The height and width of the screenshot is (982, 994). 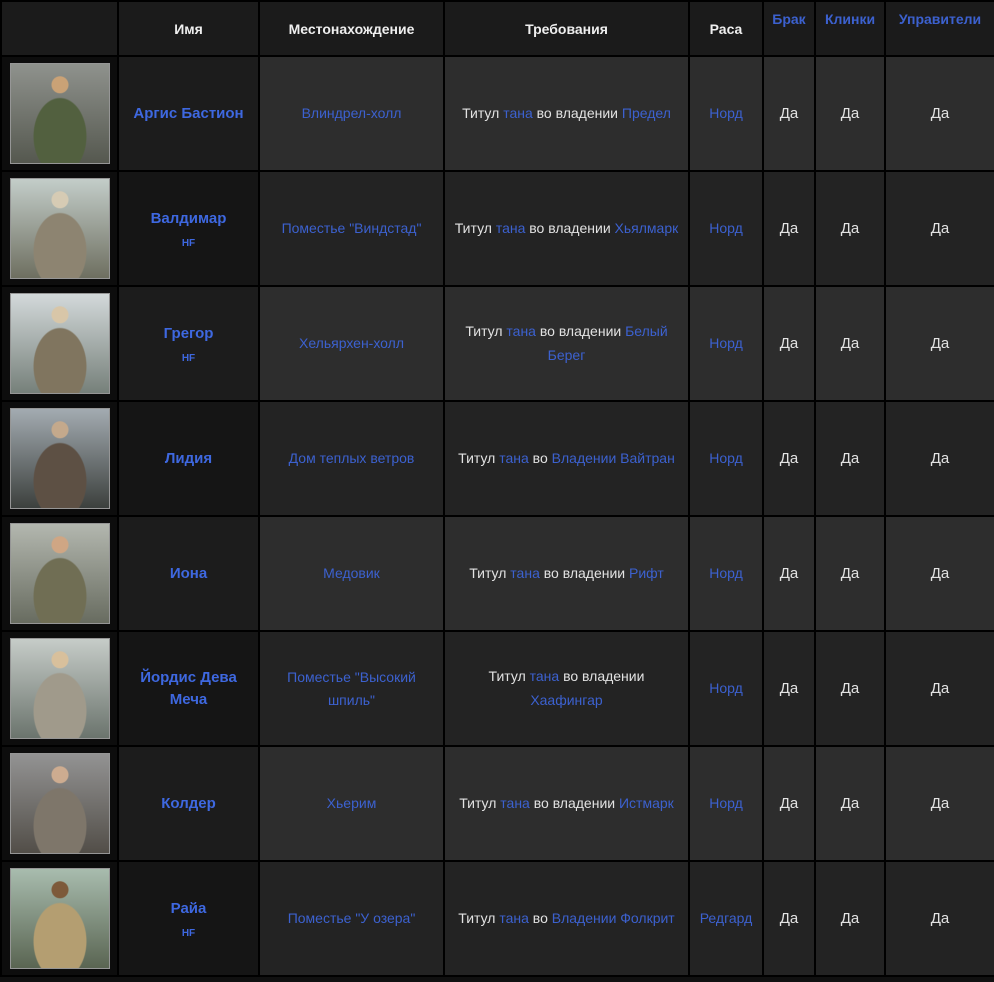 I want to click on location-cell: Влиндрел-холл, so click(x=351, y=113).